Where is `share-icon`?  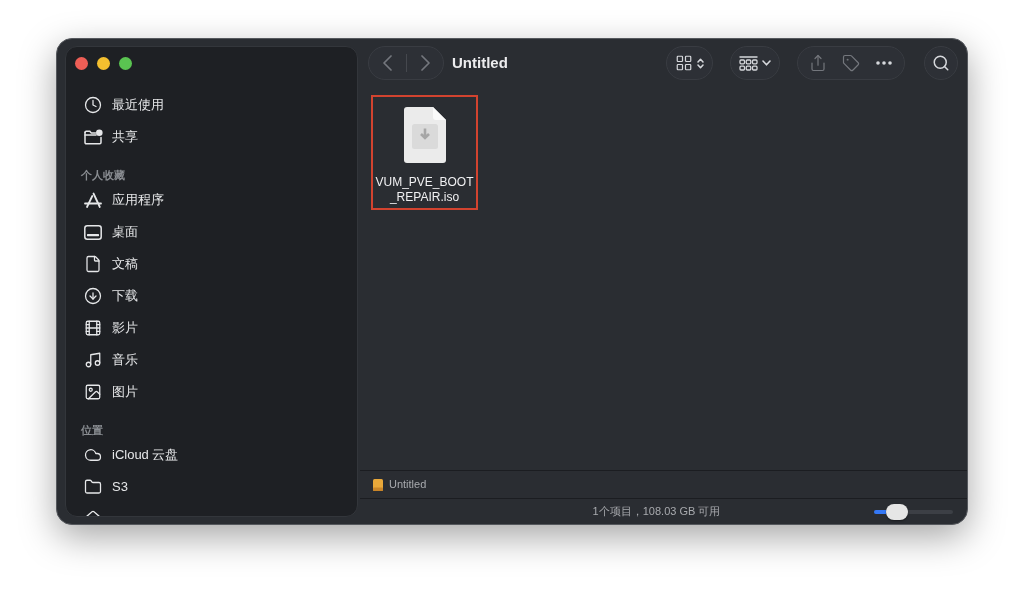
share-icon is located at coordinates (818, 63).